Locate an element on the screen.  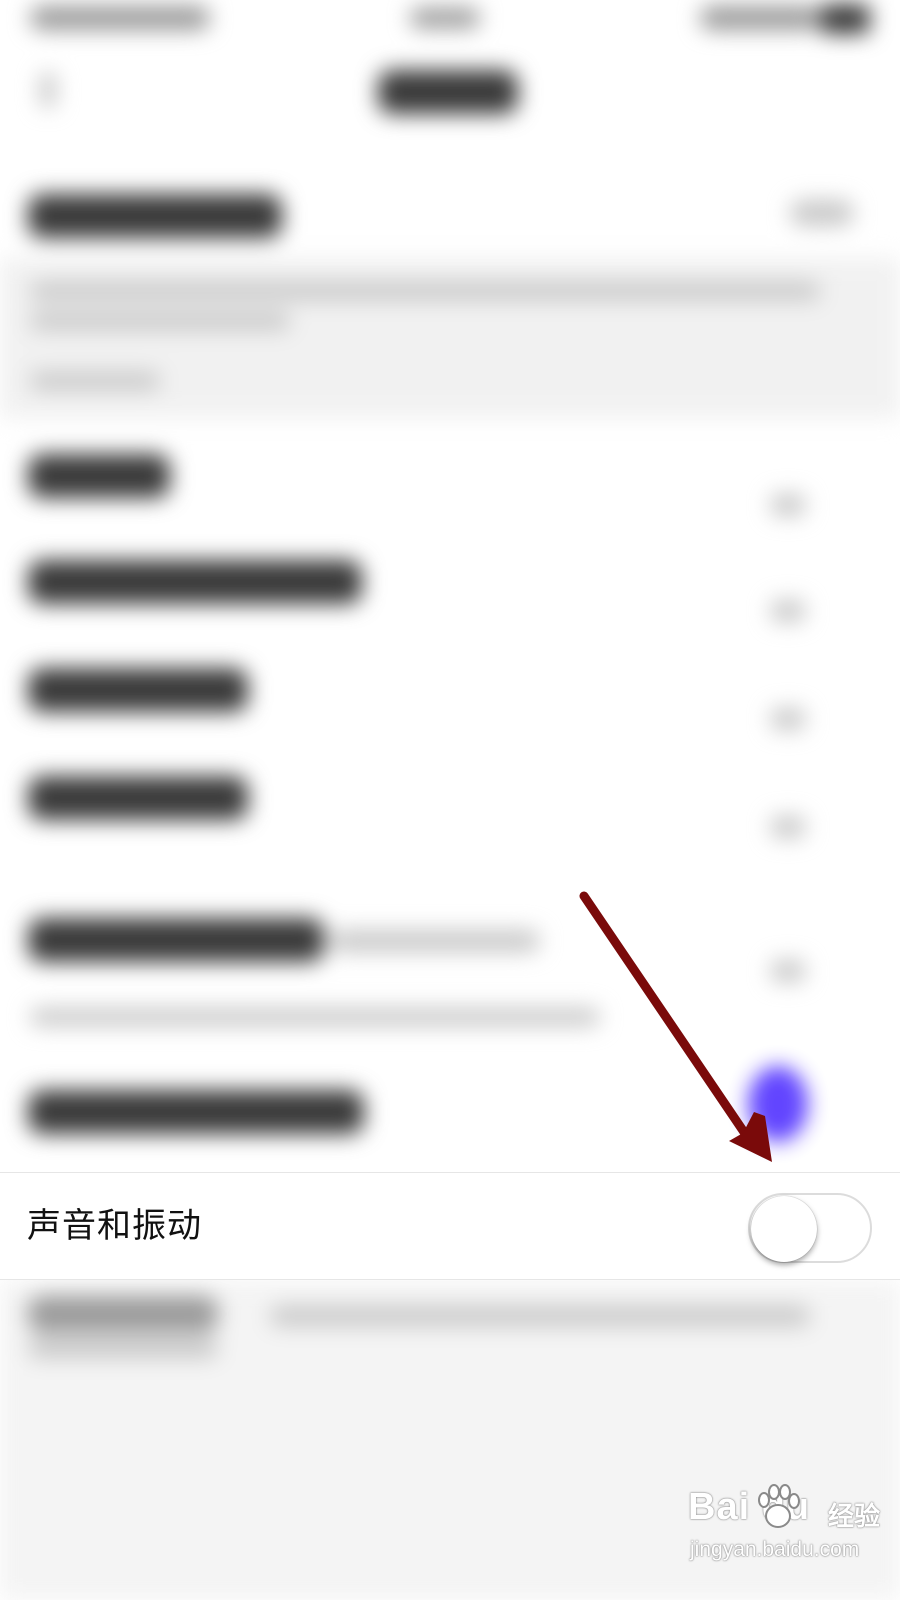
back-icon is located at coordinates (48, 90).